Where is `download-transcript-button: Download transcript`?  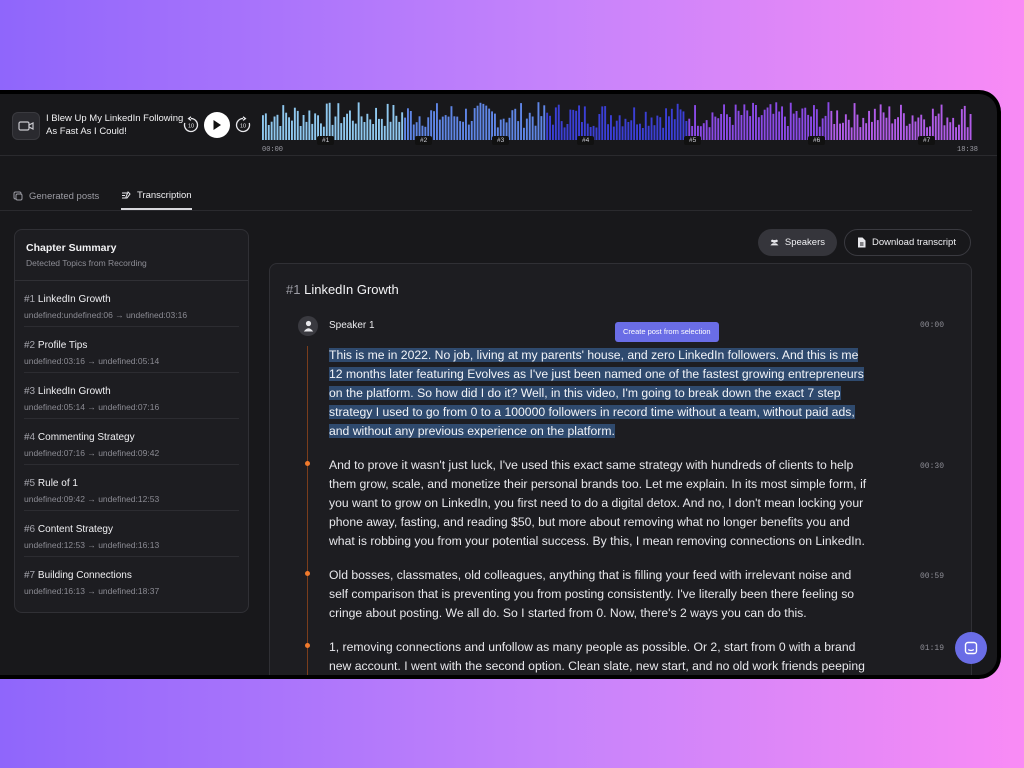 download-transcript-button: Download transcript is located at coordinates (907, 242).